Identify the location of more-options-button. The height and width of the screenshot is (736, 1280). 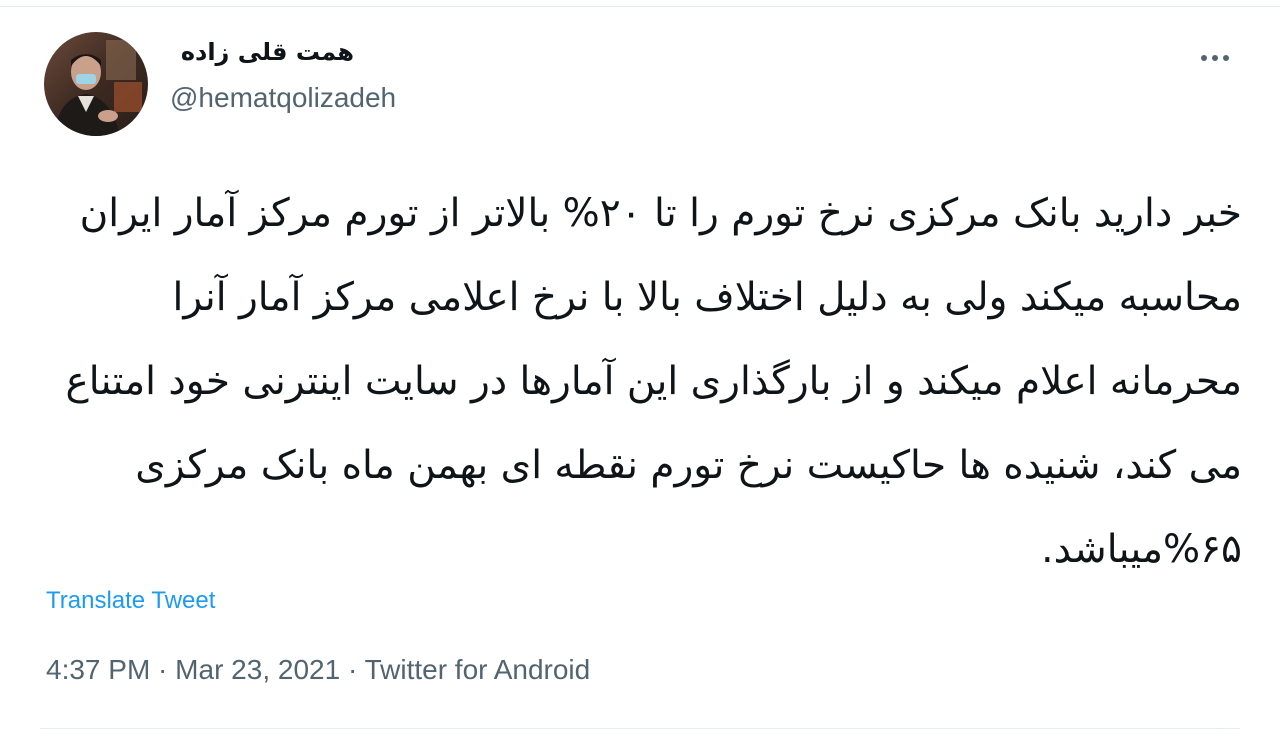
(1216, 58).